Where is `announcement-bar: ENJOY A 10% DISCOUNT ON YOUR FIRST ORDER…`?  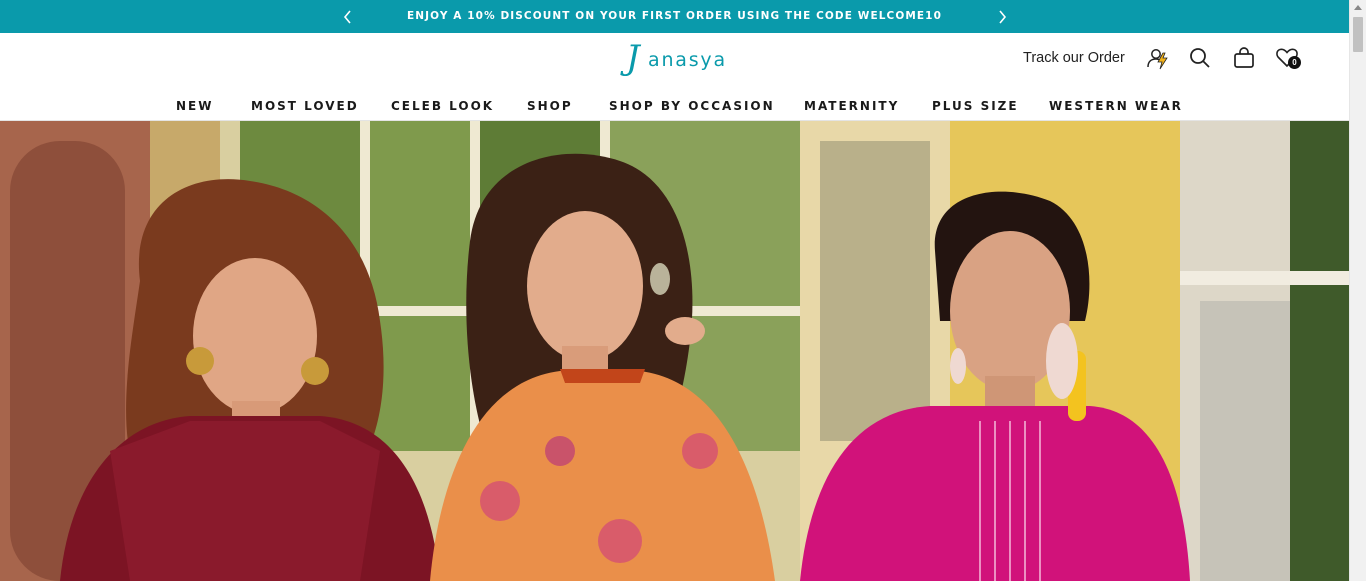
announcement-bar: ENJOY A 10% DISCOUNT ON YOUR FIRST ORDER… is located at coordinates (674, 16).